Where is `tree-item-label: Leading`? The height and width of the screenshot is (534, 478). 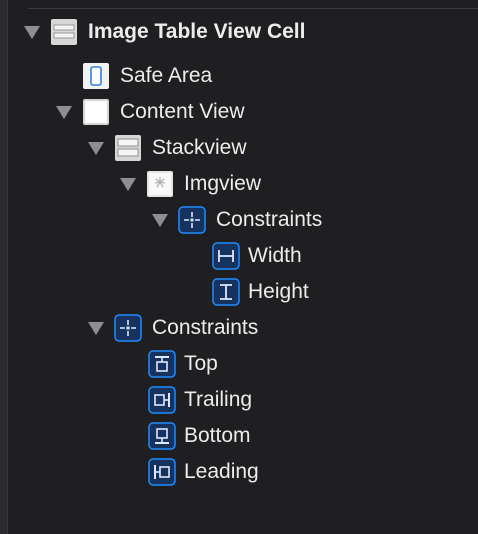 tree-item-label: Leading is located at coordinates (221, 471).